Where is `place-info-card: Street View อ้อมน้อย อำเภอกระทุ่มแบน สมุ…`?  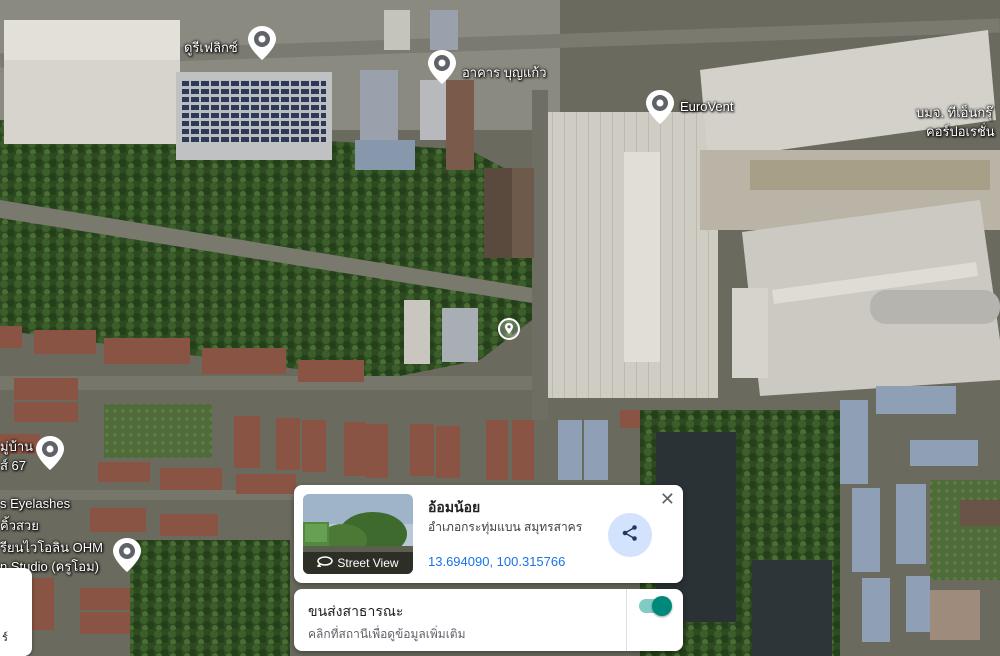
place-info-card: Street View อ้อมน้อย อำเภอกระทุ่มแบน สมุ… is located at coordinates (488, 534).